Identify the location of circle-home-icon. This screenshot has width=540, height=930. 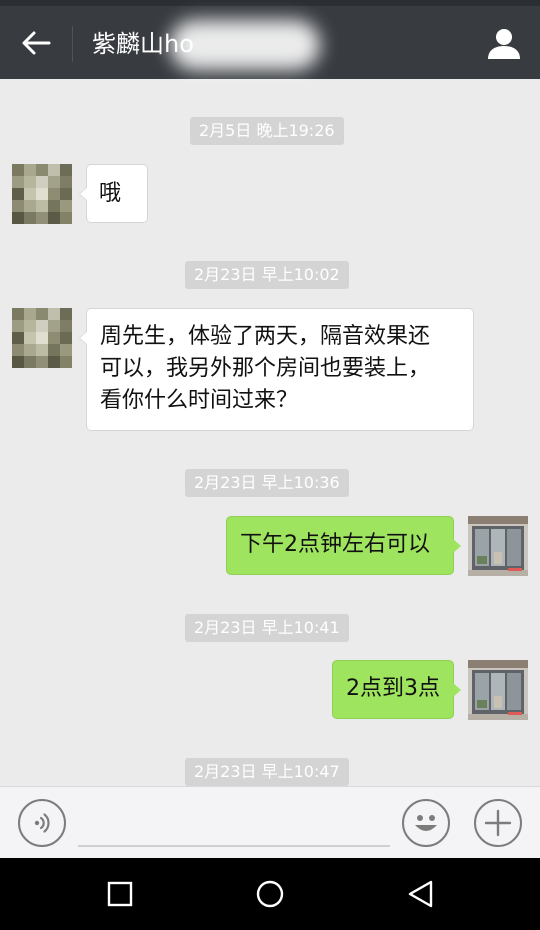
(270, 894).